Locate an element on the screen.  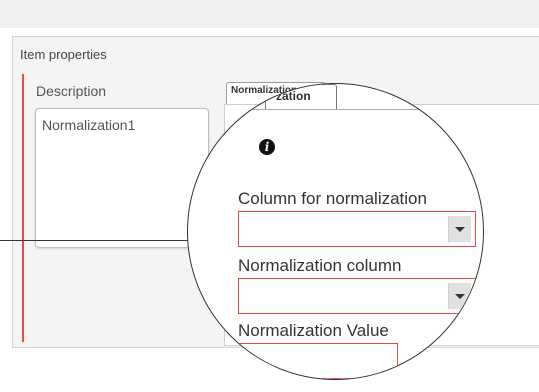
tab-underline is located at coordinates (335, 109).